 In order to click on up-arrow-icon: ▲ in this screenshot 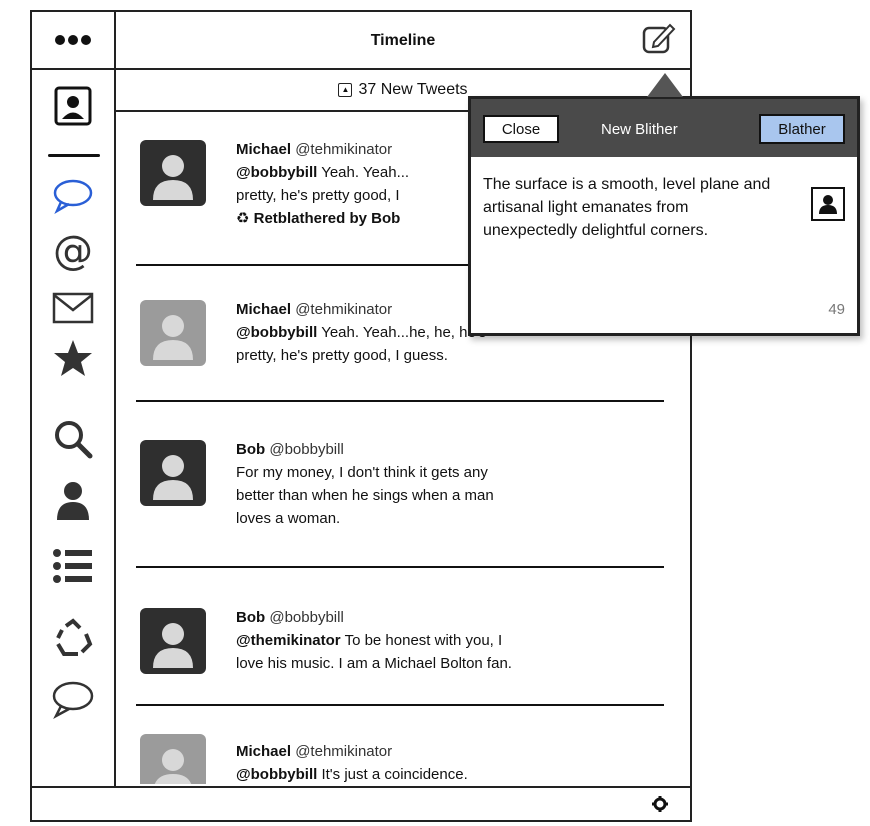, I will do `click(345, 90)`.